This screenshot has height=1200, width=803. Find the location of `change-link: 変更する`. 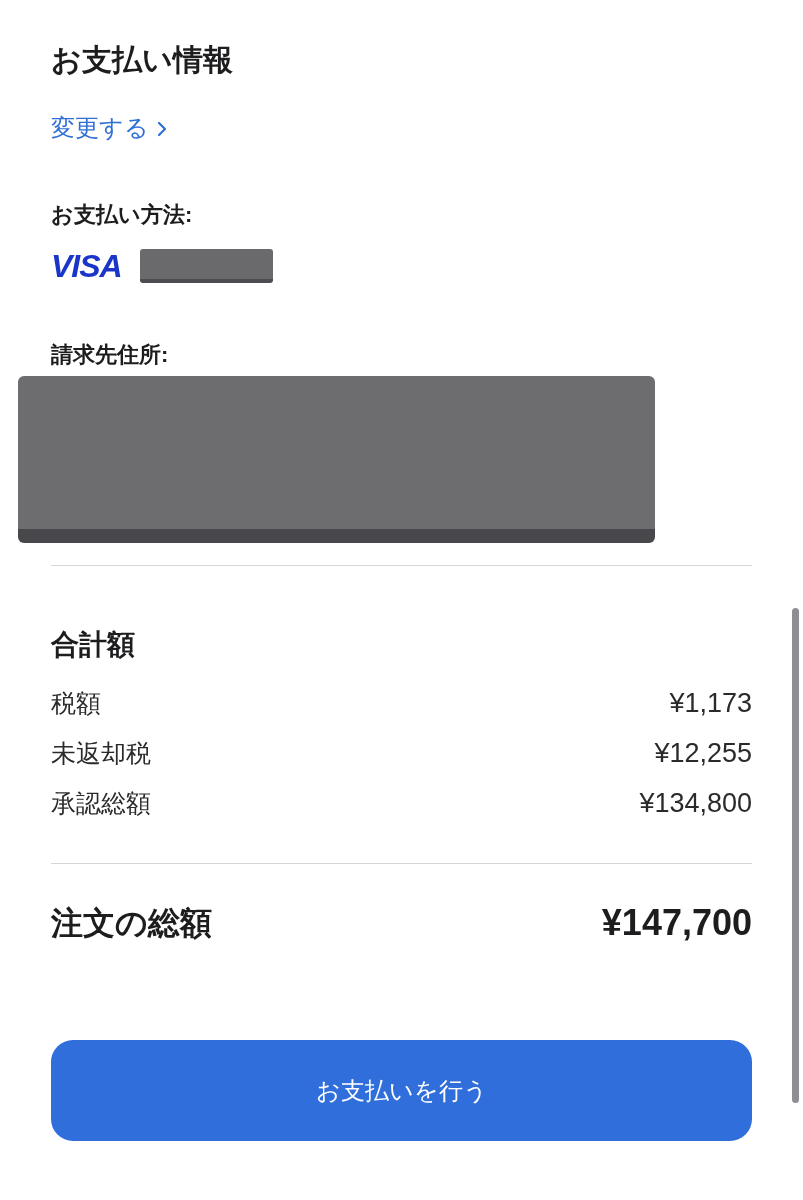

change-link: 変更する is located at coordinates (109, 128).